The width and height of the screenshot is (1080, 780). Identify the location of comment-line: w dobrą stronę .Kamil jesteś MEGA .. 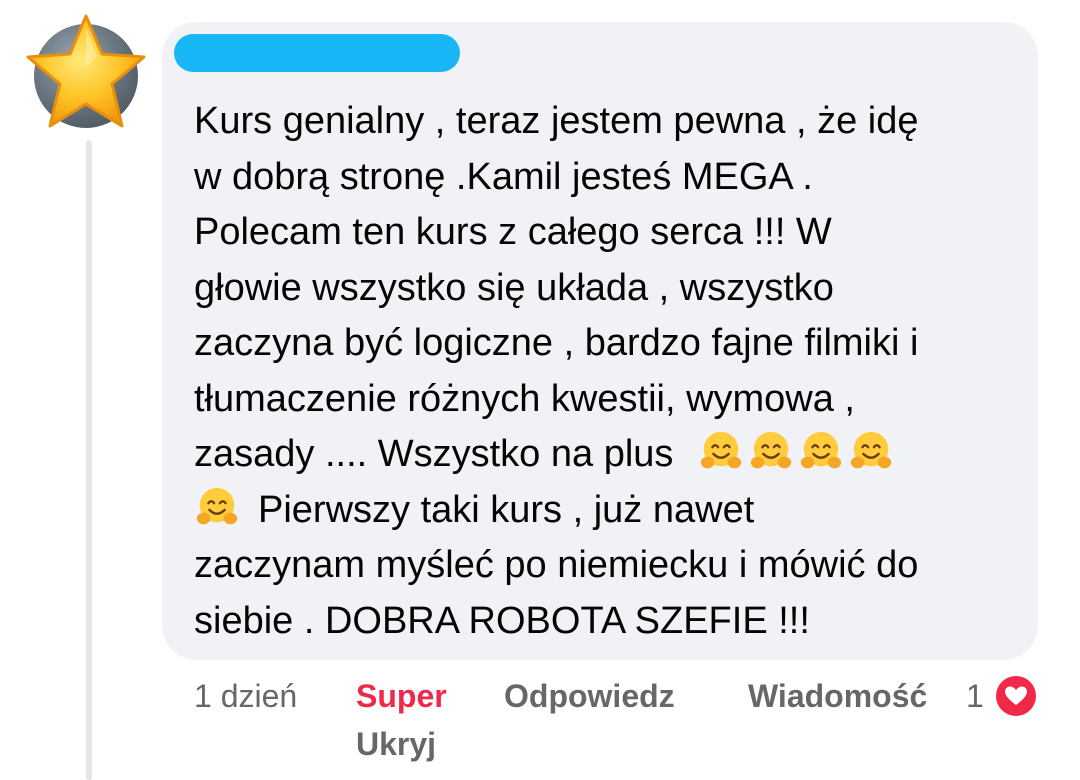
(503, 176).